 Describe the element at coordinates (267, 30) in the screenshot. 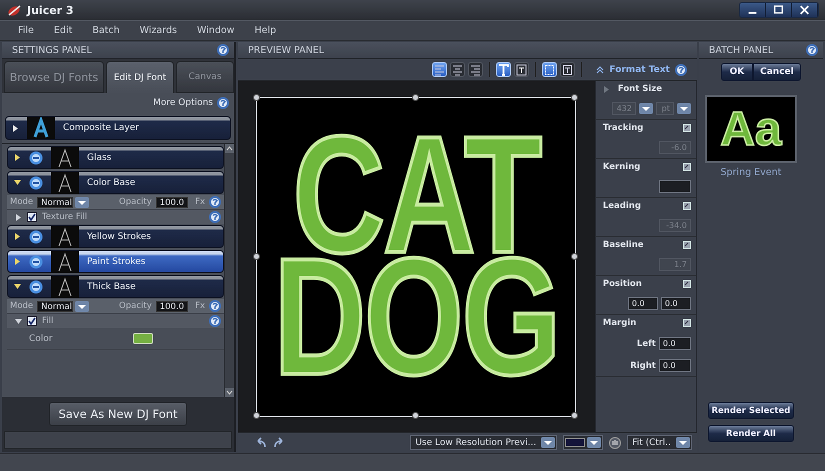

I see `menu-item: Help` at that location.